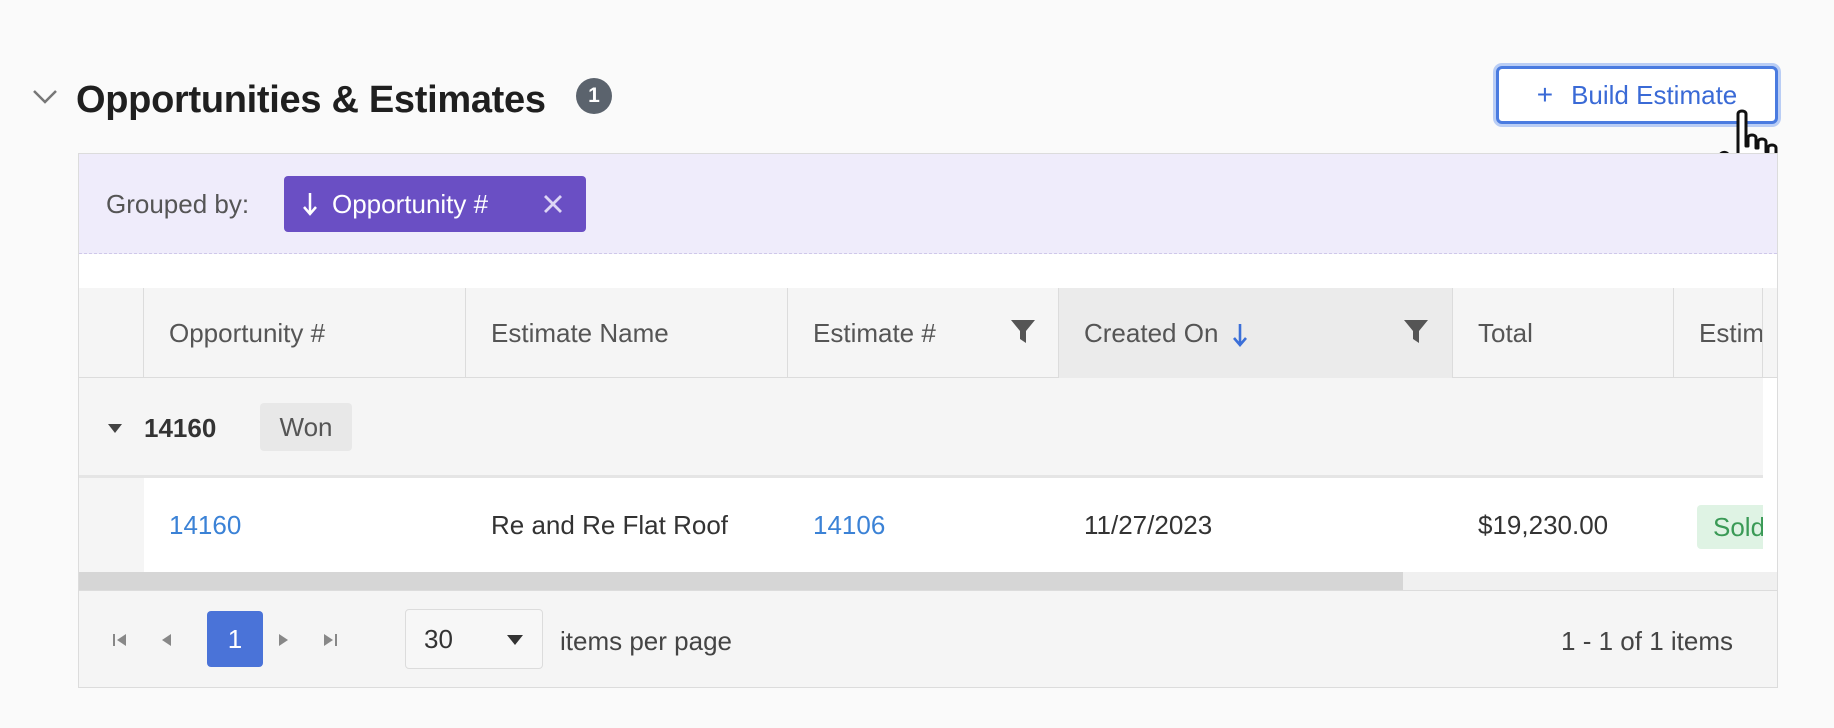 The image size is (1834, 728). Describe the element at coordinates (45, 97) in the screenshot. I see `chevron-down-icon` at that location.